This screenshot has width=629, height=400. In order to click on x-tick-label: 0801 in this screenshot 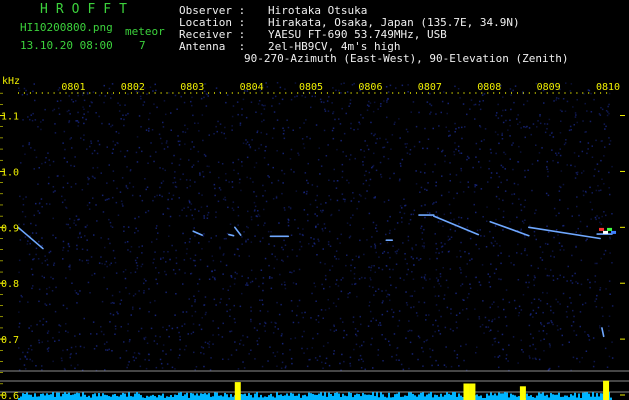, I will do `click(73, 87)`.